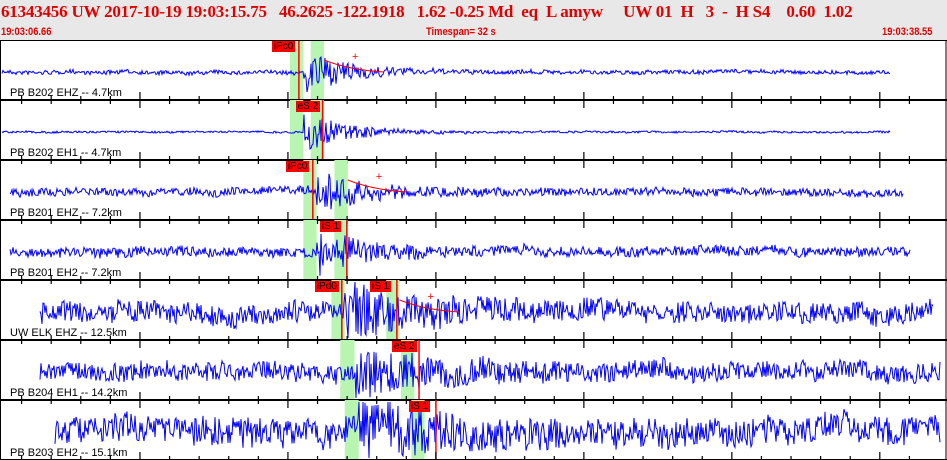  I want to click on trace-label: PB B204 EH1 -- 14.2km, so click(69, 393).